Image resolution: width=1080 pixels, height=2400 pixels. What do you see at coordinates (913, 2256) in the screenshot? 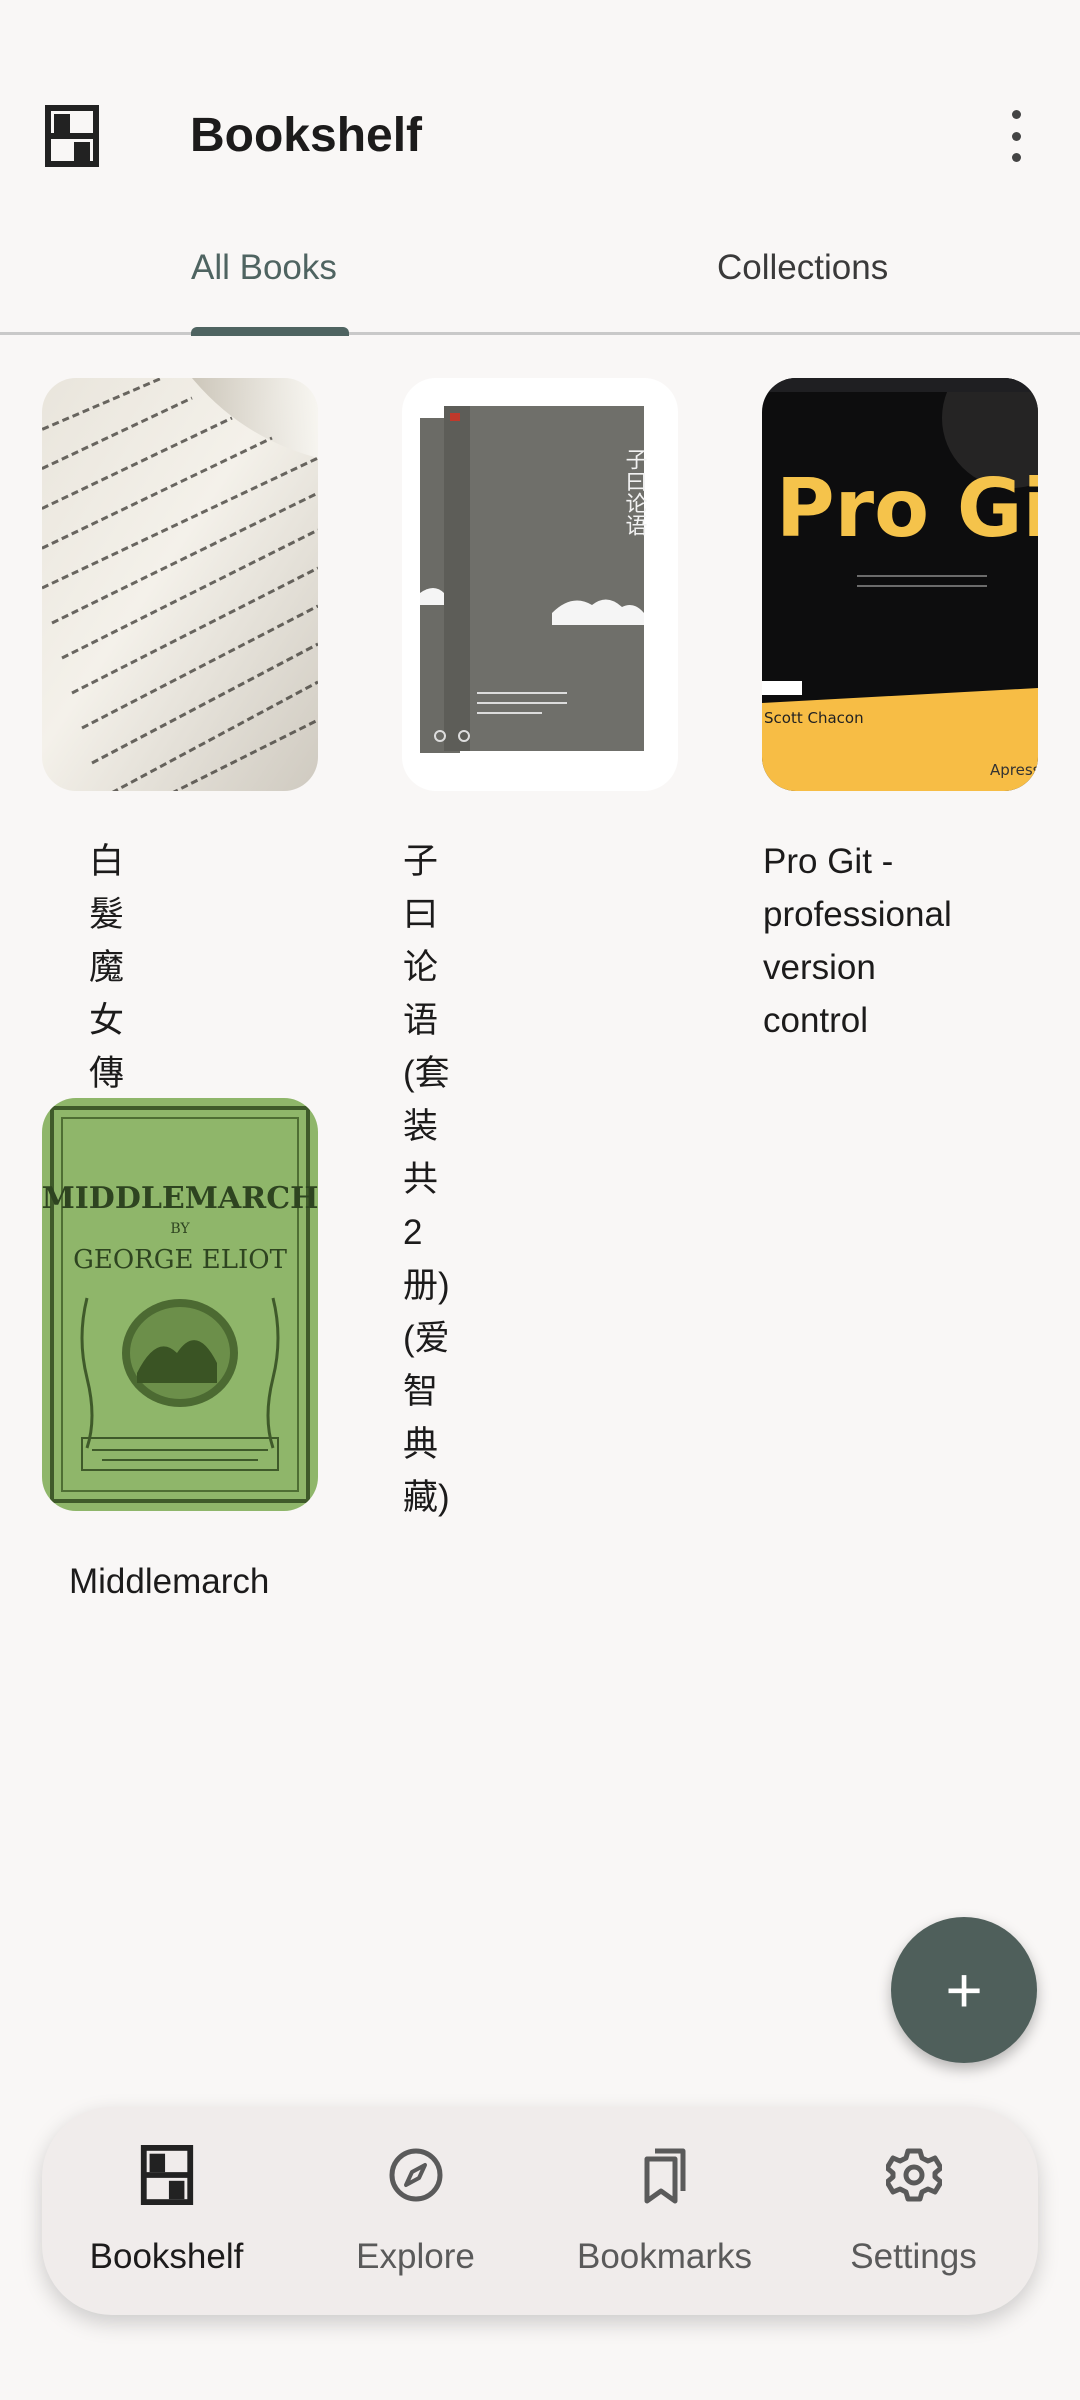
I see `nav-label: Settings` at bounding box center [913, 2256].